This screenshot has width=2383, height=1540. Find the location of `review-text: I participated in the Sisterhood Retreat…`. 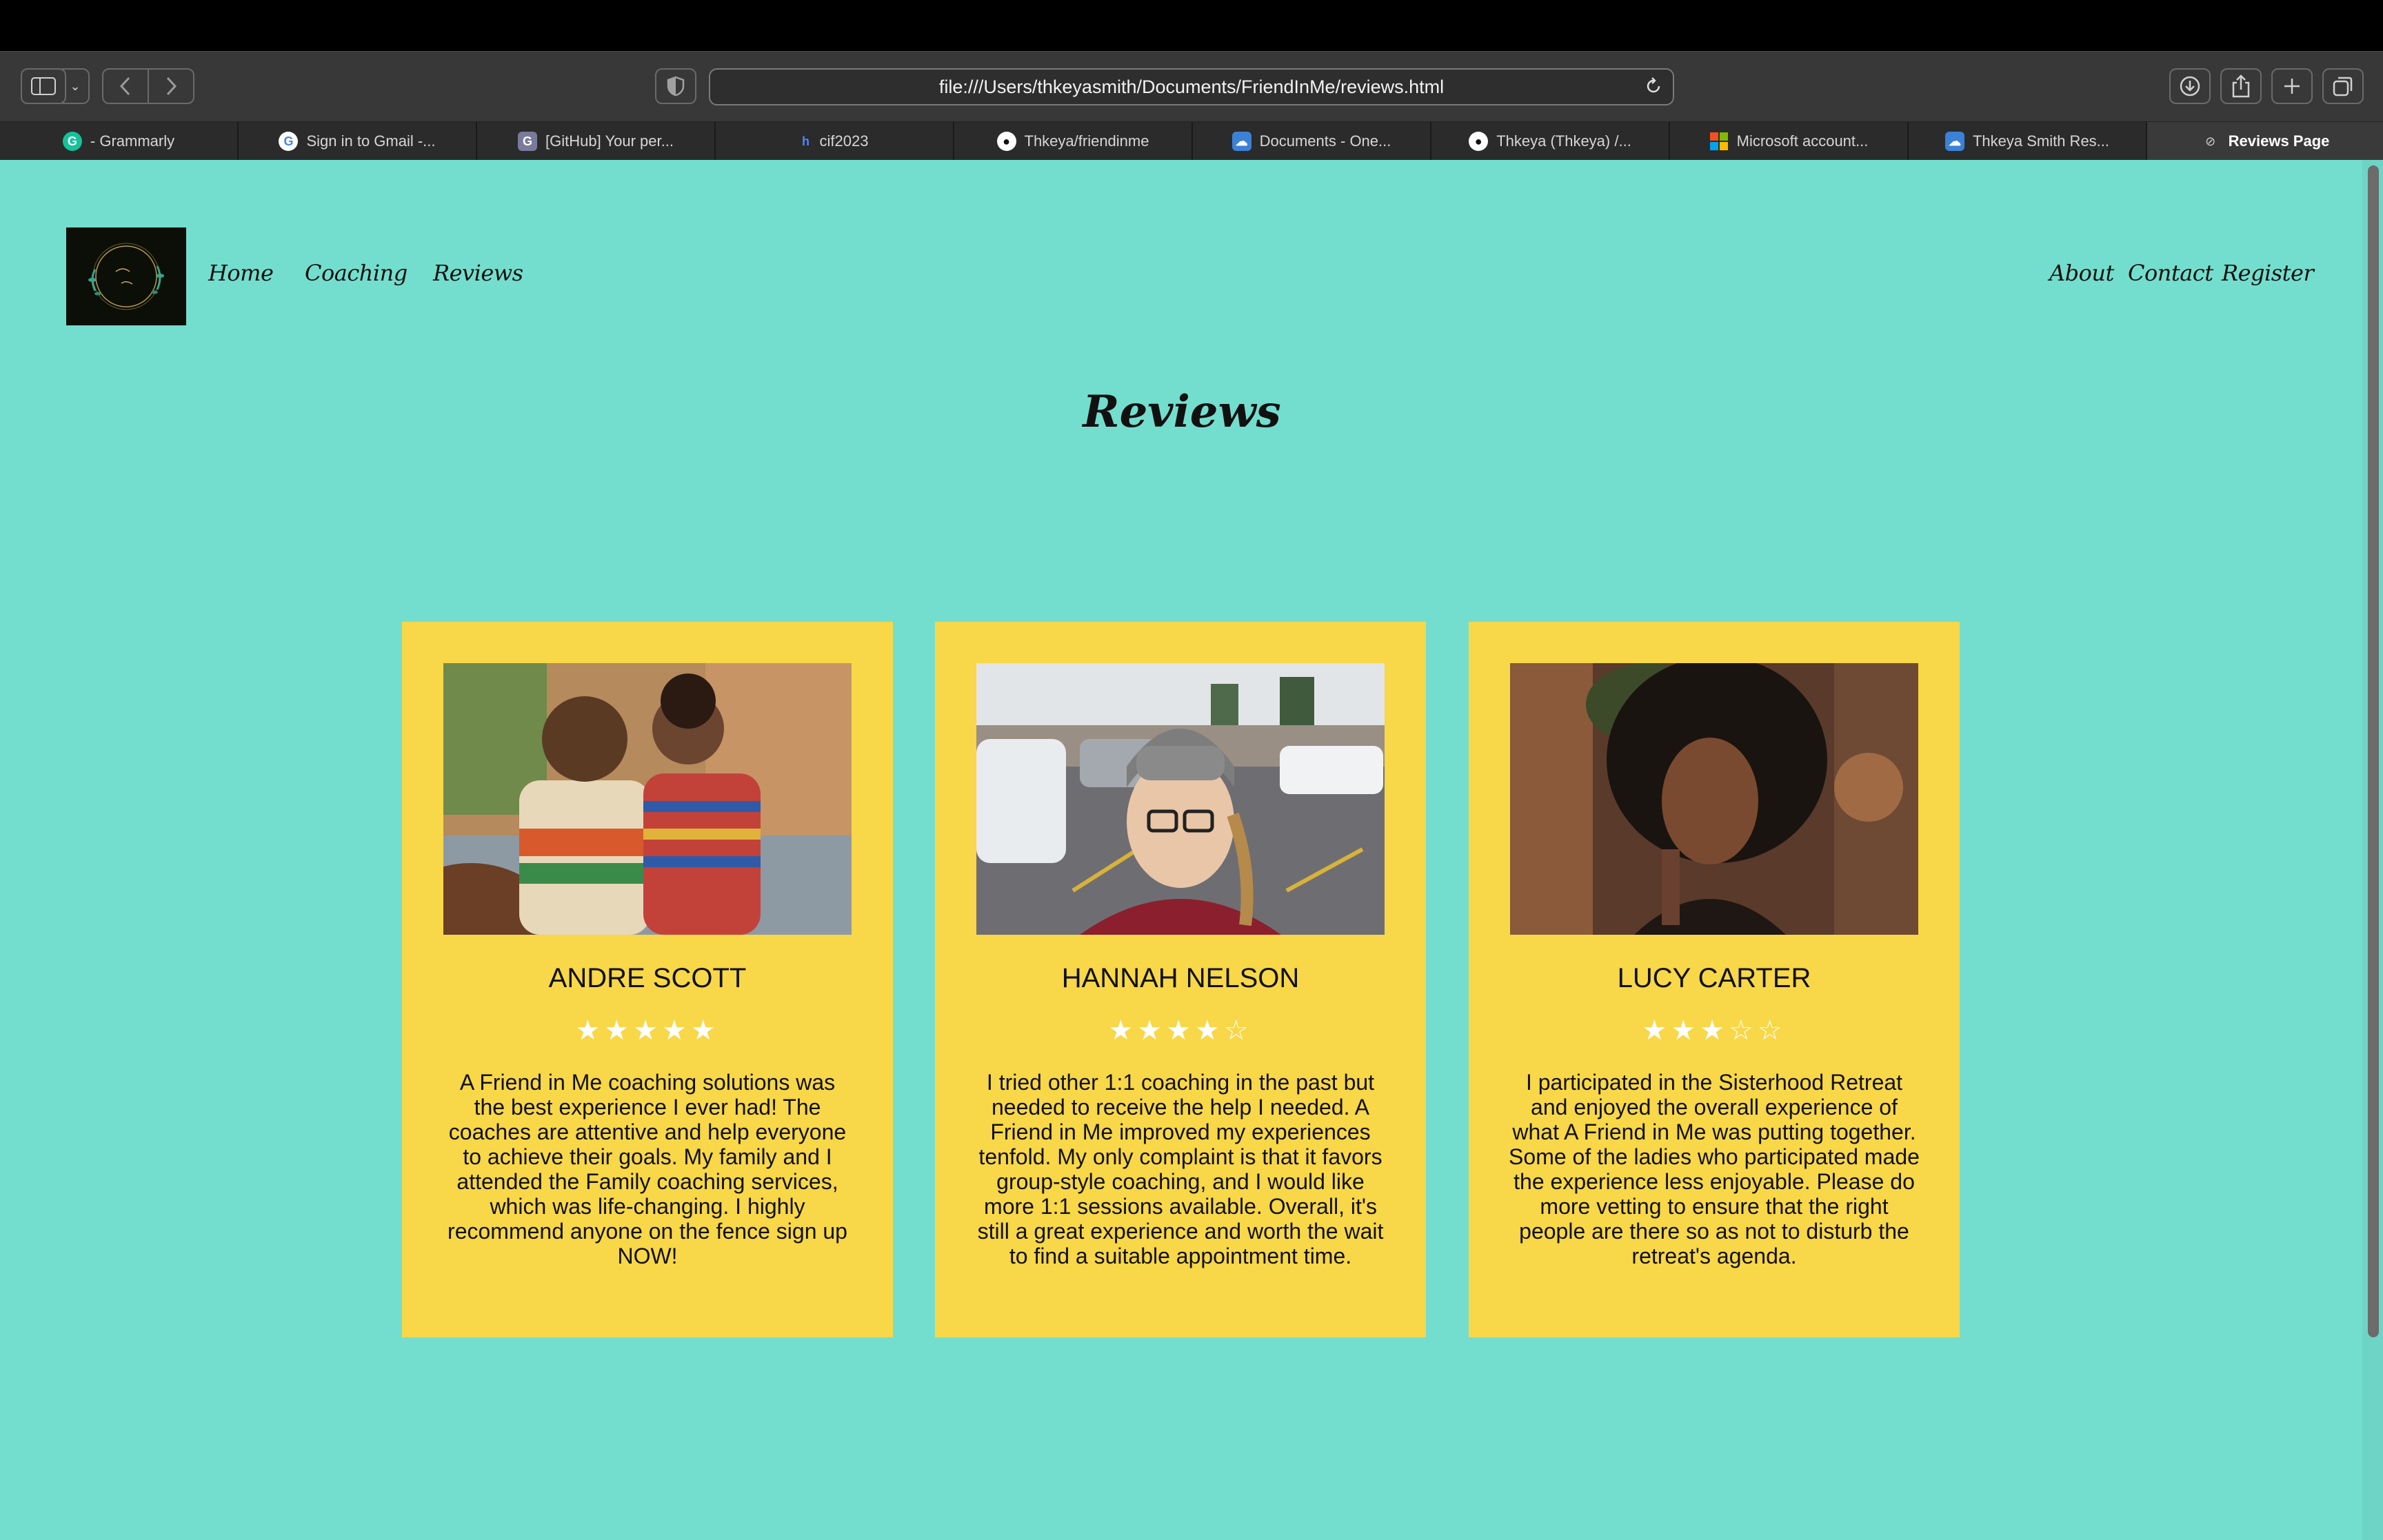

review-text: I participated in the Sisterhood Retreat… is located at coordinates (1714, 1169).